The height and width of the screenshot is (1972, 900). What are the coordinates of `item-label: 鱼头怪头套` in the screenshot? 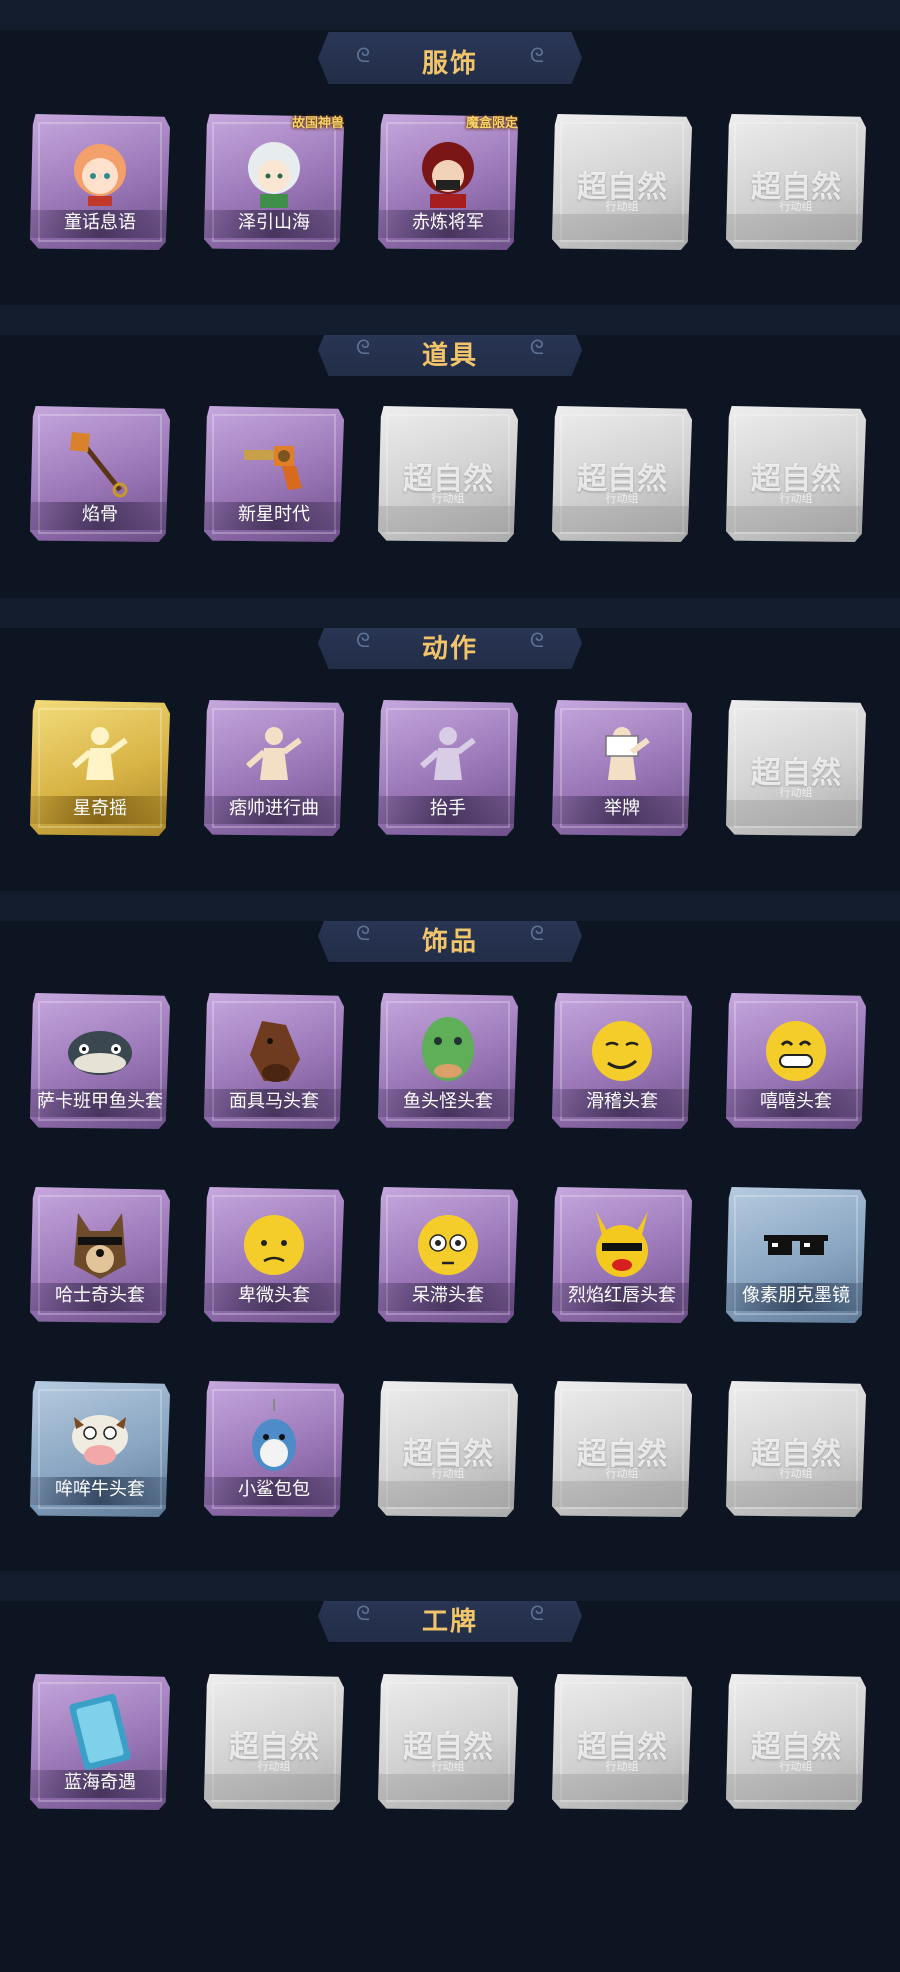 It's located at (448, 1101).